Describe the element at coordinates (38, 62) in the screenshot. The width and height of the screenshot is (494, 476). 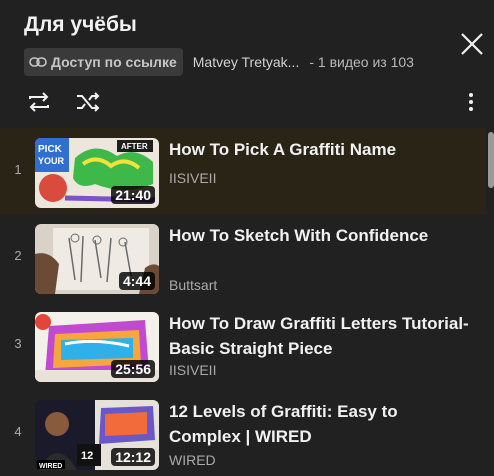
I see `link-icon` at that location.